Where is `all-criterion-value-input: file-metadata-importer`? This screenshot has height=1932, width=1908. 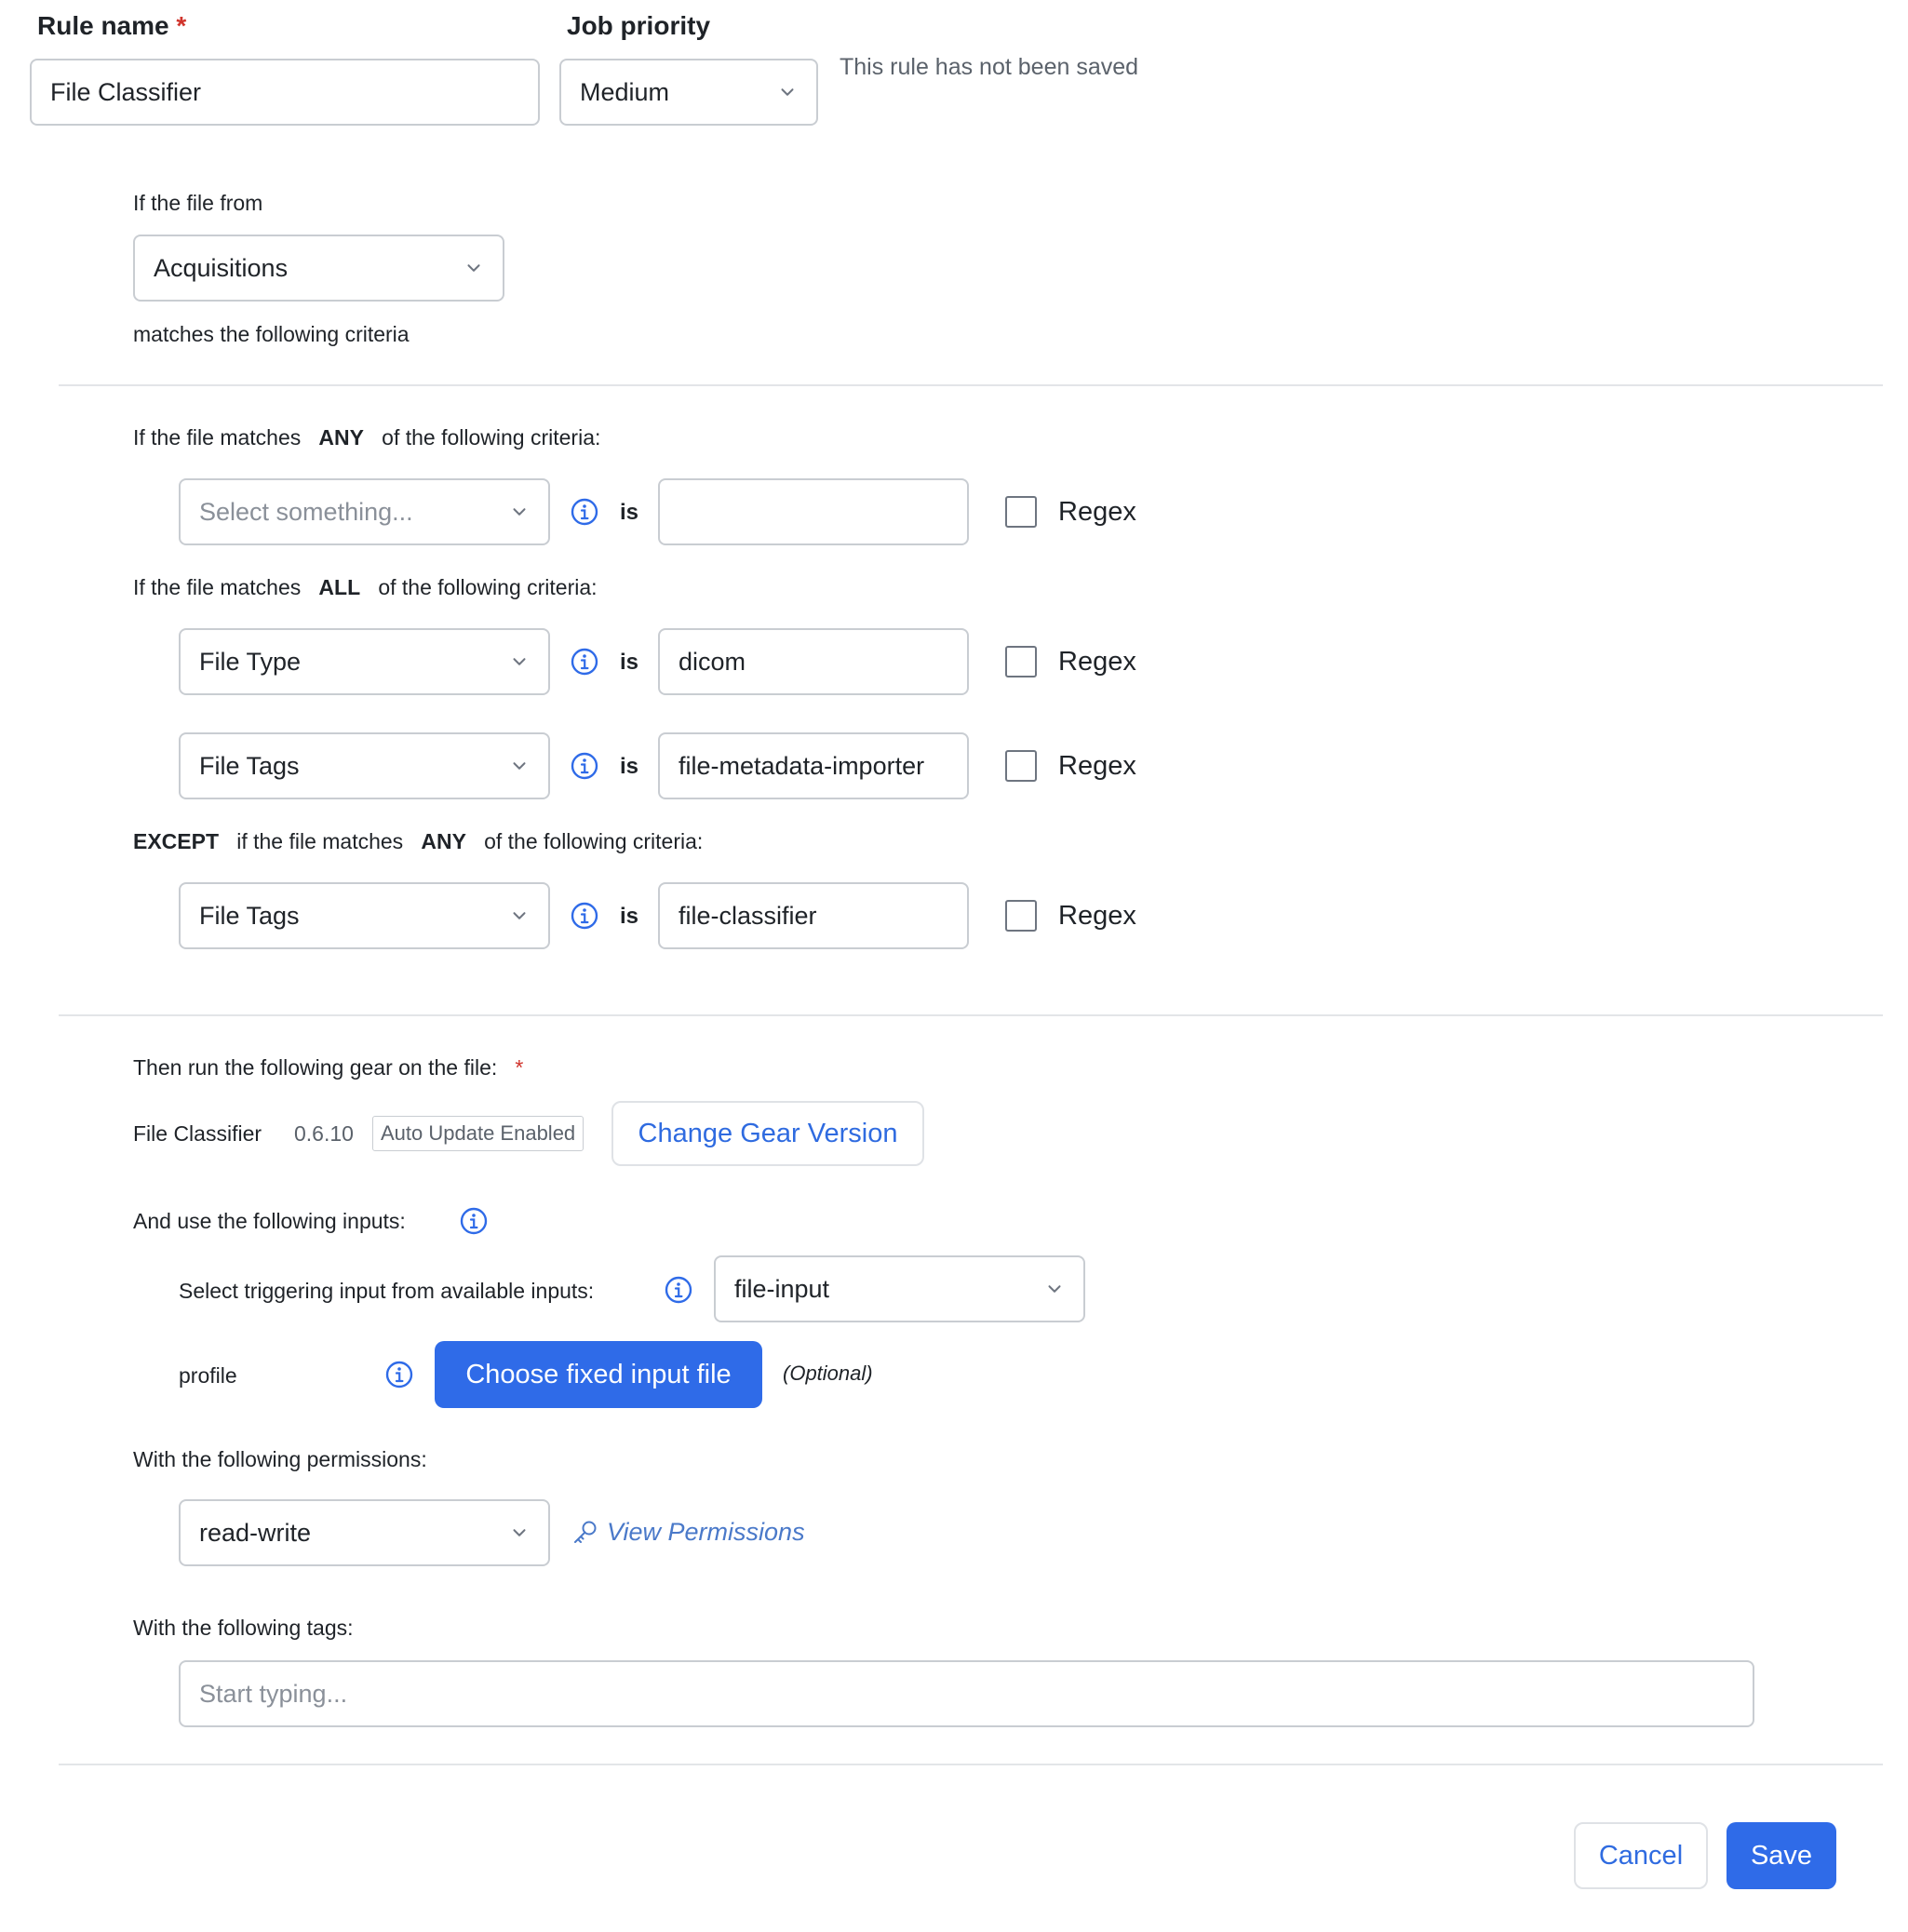
all-criterion-value-input: file-metadata-importer is located at coordinates (813, 765).